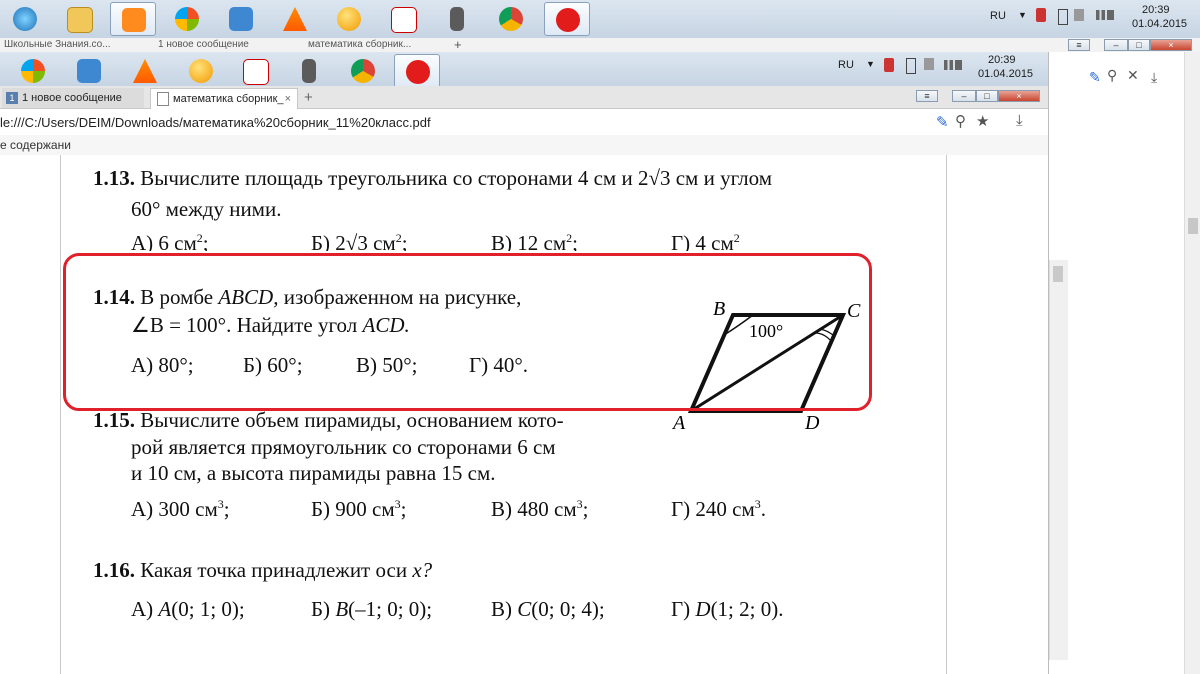  I want to click on outer-download-icon: ⤓, so click(1154, 77).